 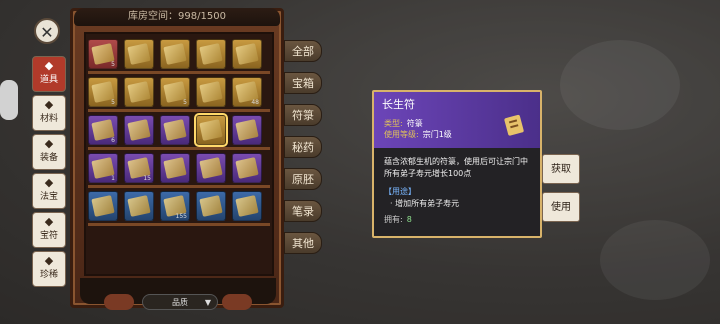 What do you see at coordinates (393, 219) in the screenshot?
I see `item-owned-label: 拥有:` at bounding box center [393, 219].